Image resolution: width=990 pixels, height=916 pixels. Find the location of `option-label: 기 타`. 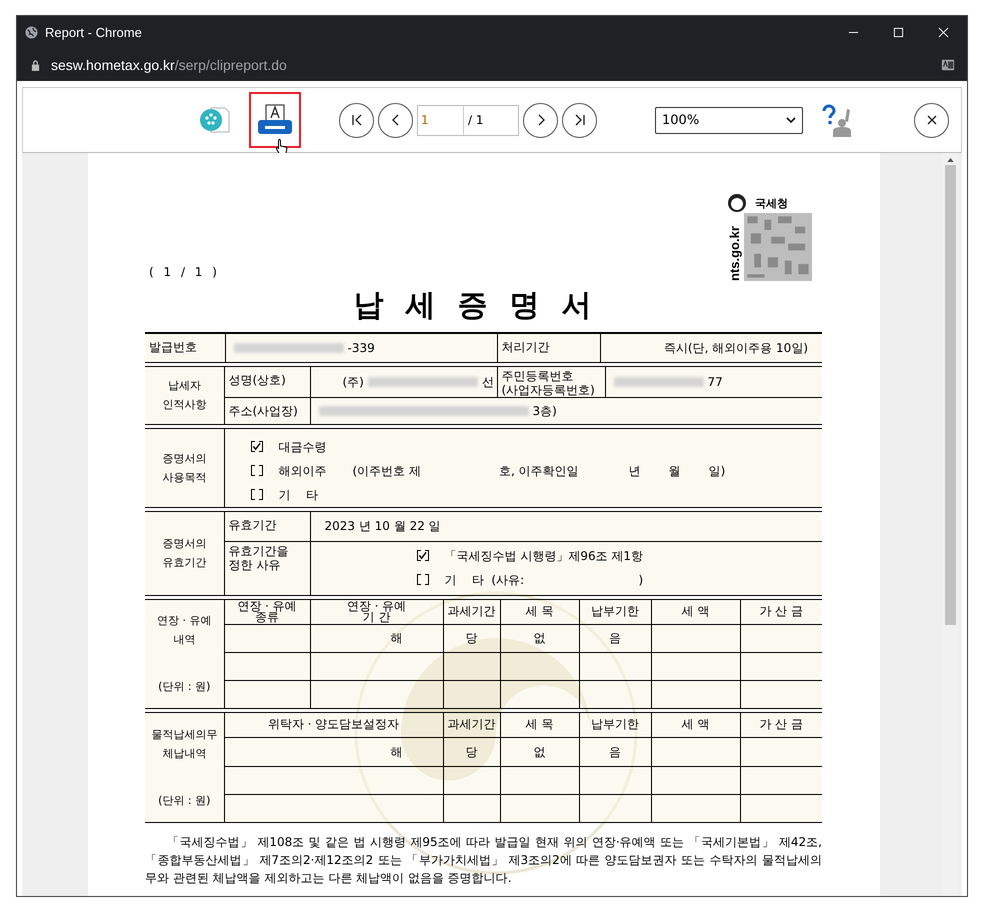

option-label: 기 타 is located at coordinates (298, 495).